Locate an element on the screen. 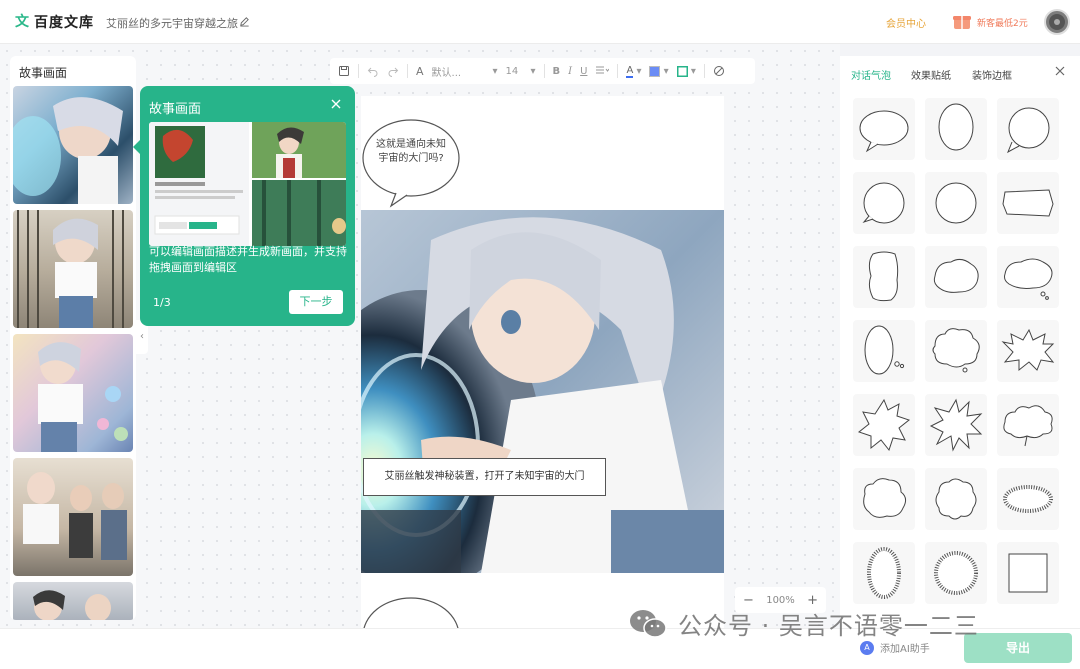  bubble-shape-circle-tail is located at coordinates (884, 203).